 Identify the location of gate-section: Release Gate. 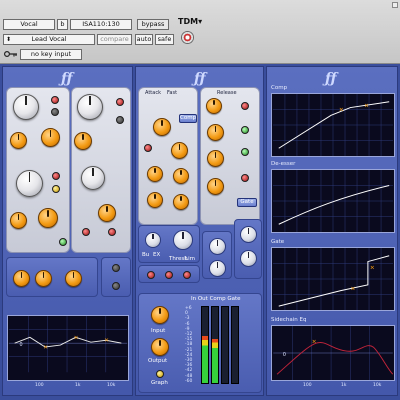
(230, 156).